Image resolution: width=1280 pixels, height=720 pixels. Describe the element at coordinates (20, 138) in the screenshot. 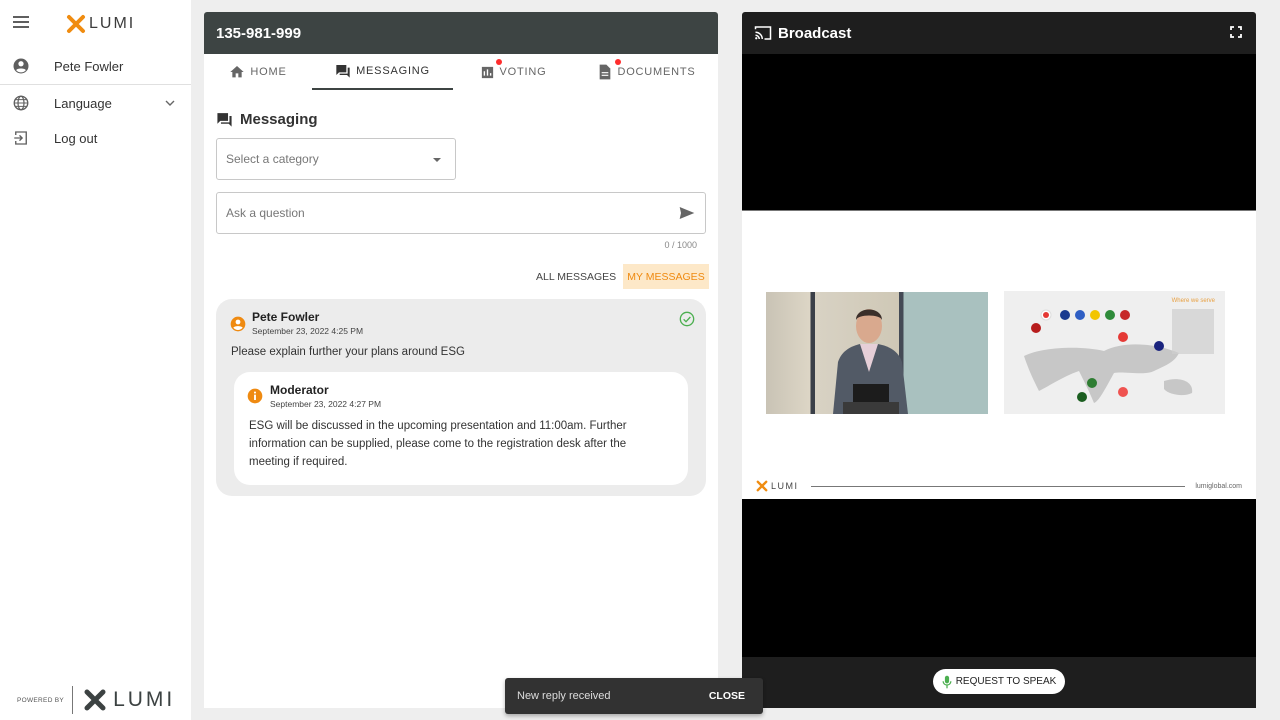

I see `logout-icon` at that location.